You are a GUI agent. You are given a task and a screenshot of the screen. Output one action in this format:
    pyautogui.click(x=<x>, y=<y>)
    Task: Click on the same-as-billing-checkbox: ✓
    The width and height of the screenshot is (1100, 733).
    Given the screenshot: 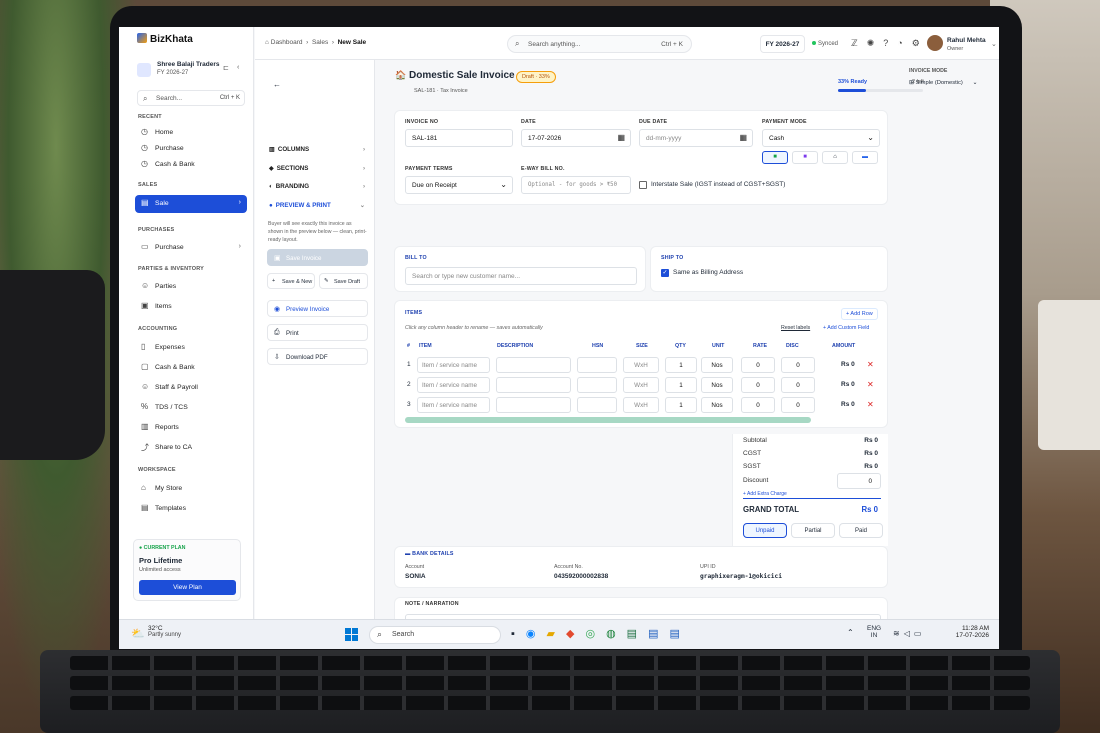 What is the action you would take?
    pyautogui.click(x=665, y=273)
    